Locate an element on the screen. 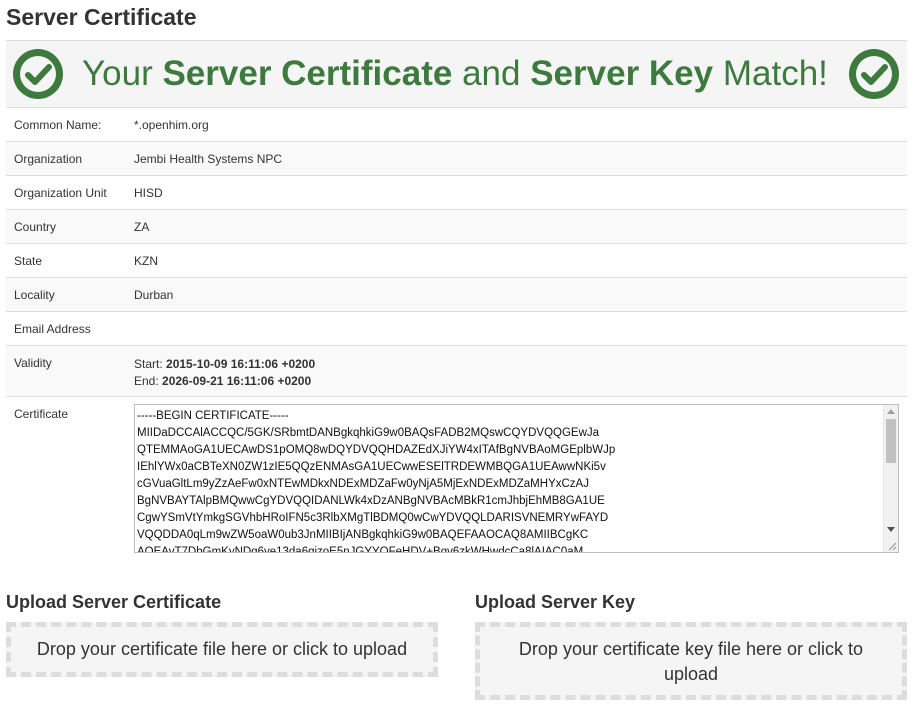  detail-label: Certificate is located at coordinates (41, 414).